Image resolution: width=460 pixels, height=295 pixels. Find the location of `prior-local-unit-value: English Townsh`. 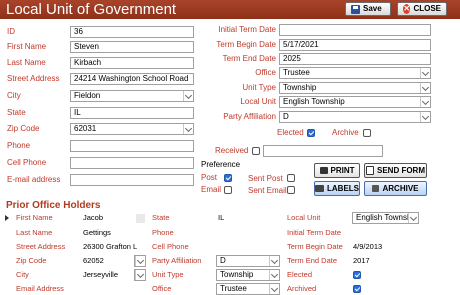

prior-local-unit-value: English Townsh is located at coordinates (384, 217).